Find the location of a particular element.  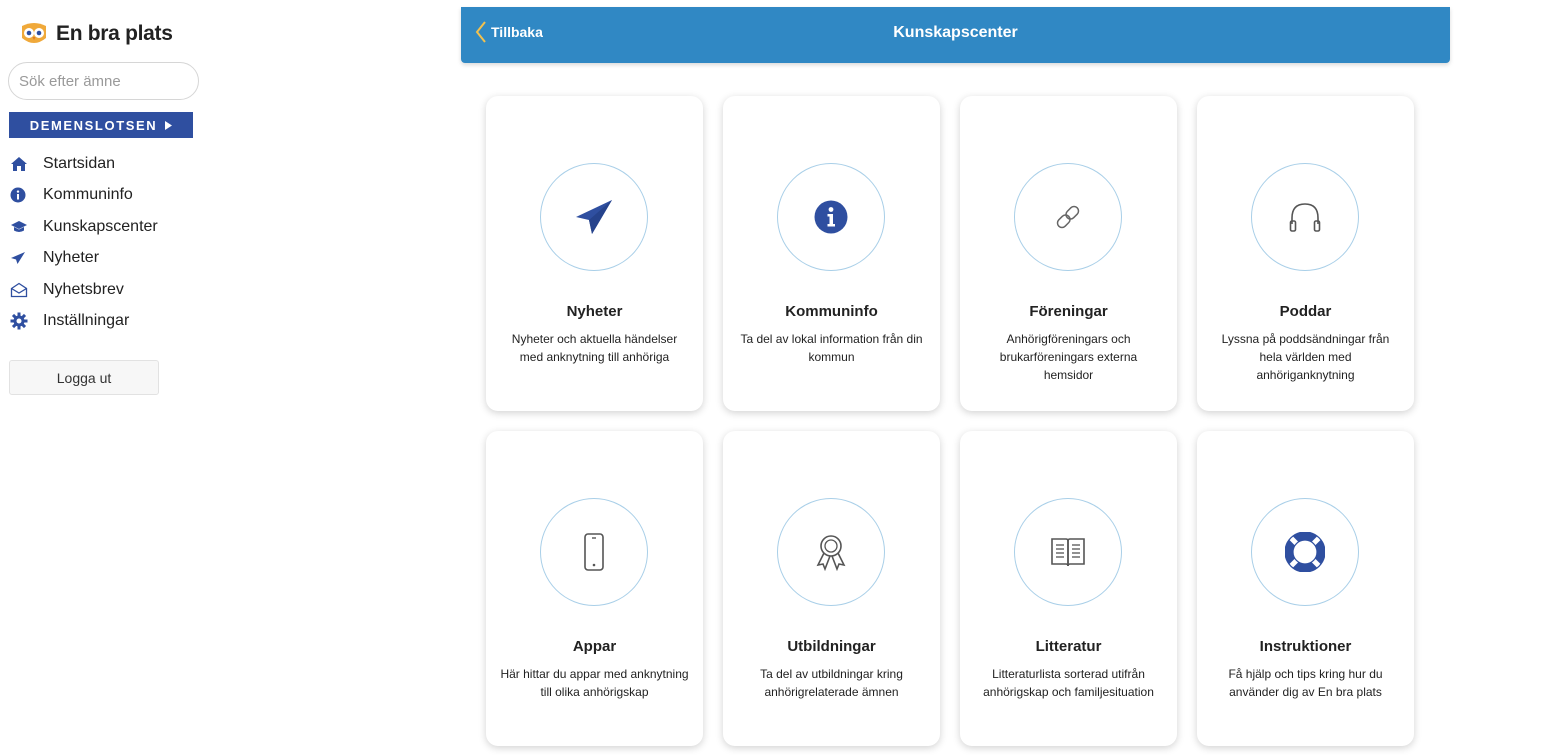

award-icon is located at coordinates (831, 553).